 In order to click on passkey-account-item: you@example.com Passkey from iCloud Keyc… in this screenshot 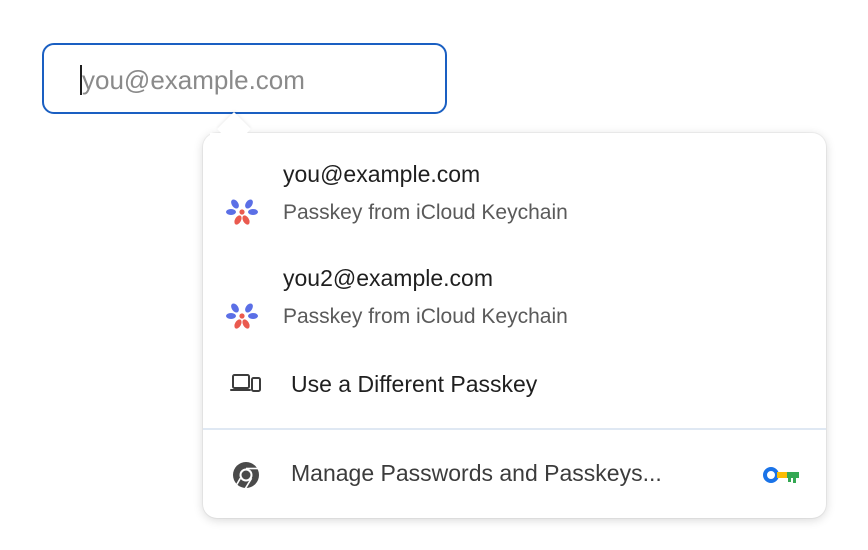, I will do `click(514, 203)`.